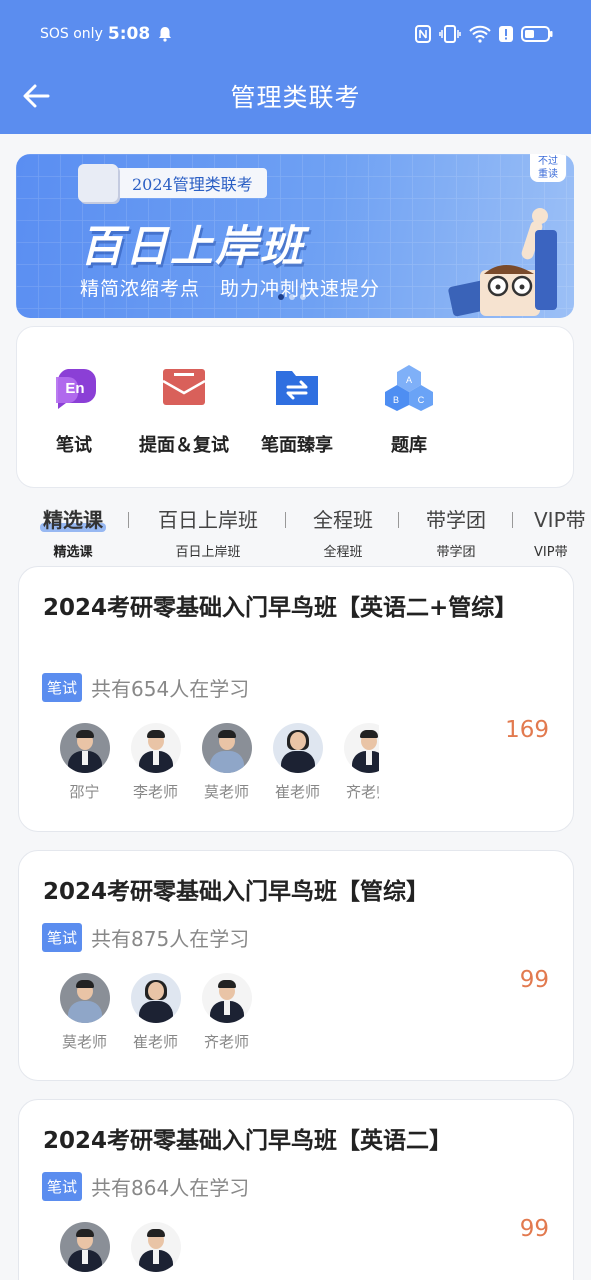  I want to click on nav-bar: 管理类联考, so click(295, 96).